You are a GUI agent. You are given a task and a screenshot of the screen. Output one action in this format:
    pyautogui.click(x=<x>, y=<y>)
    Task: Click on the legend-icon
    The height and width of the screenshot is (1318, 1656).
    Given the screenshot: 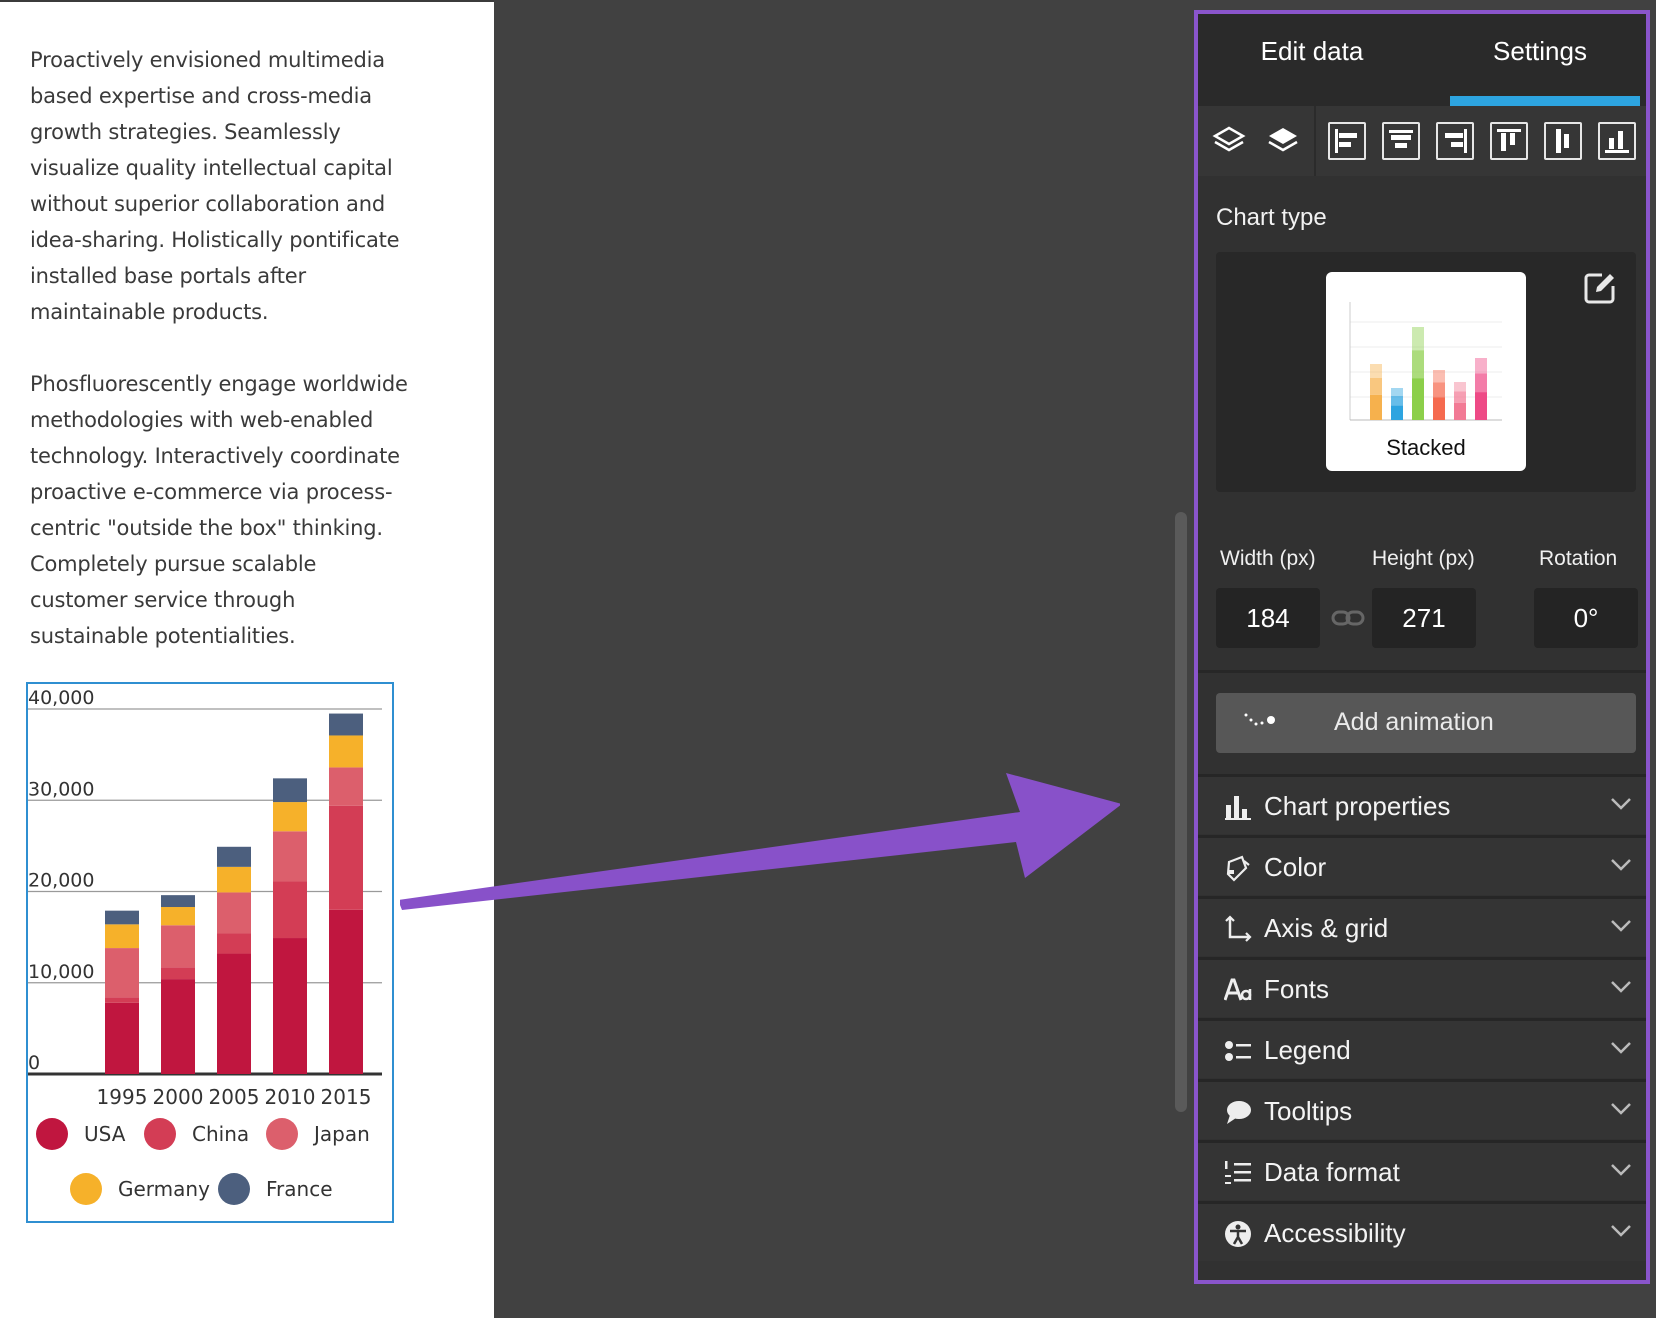 What is the action you would take?
    pyautogui.click(x=1238, y=1051)
    